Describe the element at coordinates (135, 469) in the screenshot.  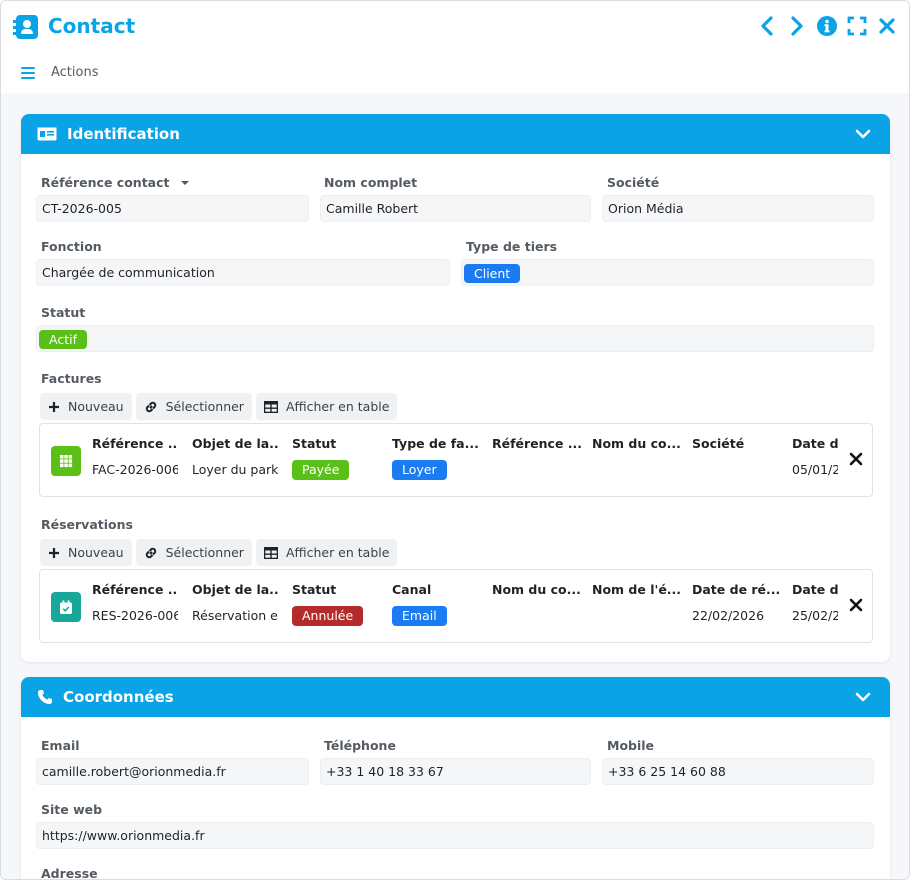
I see `cell-reference: FAC-2026-006` at that location.